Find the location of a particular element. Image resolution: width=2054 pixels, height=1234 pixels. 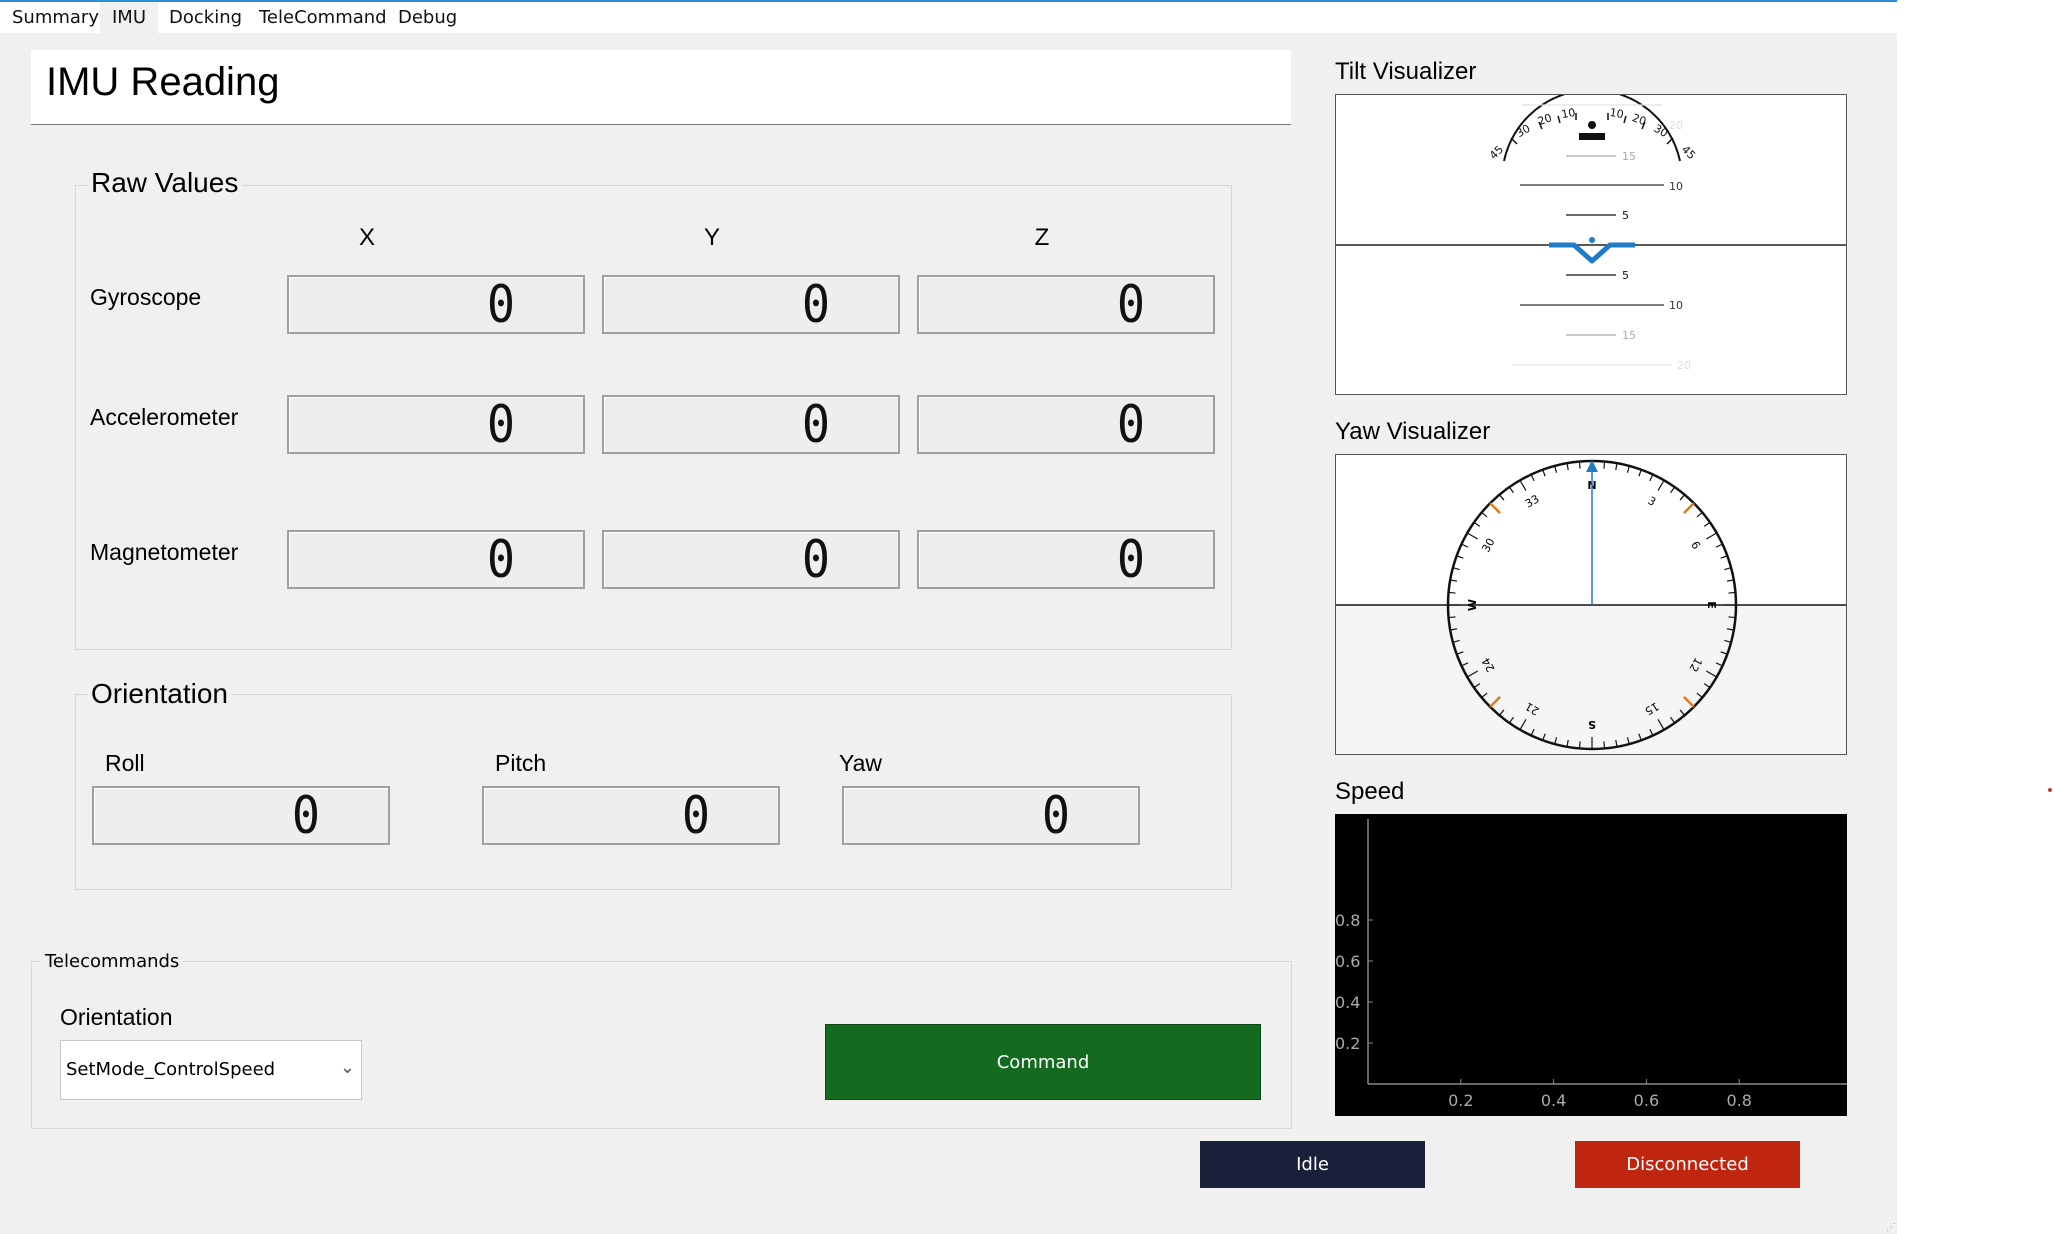

arc-label-right: 30 is located at coordinates (1660, 131).